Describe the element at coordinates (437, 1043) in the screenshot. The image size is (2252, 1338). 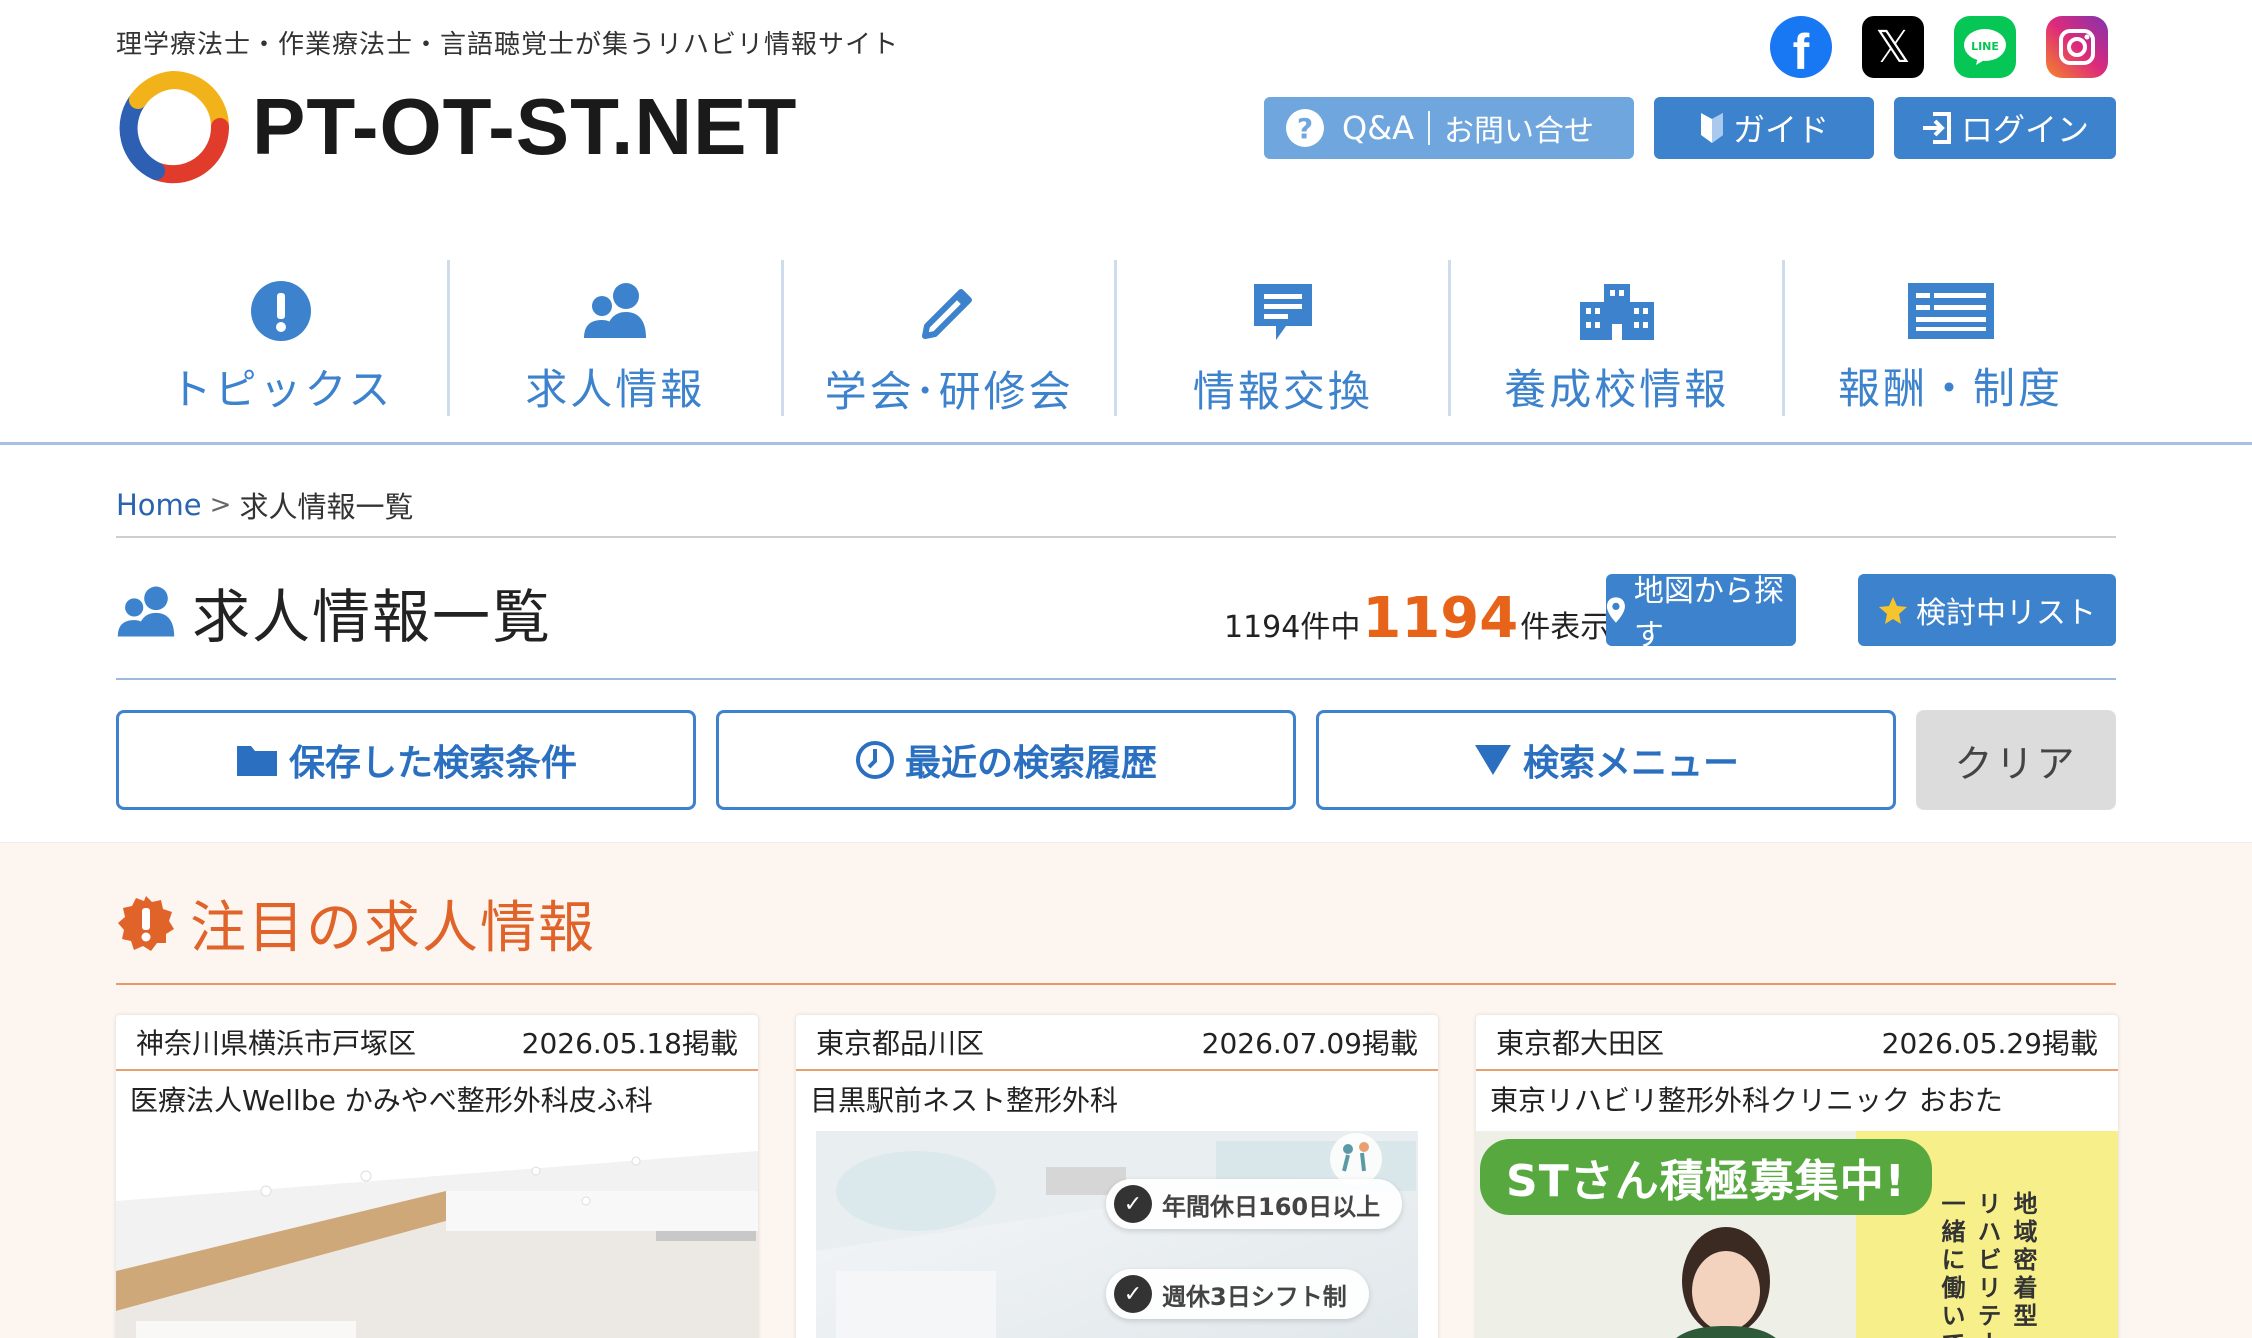
I see `card-header: 神奈川県横浜市戸塚区 2026.05.18掲載` at that location.